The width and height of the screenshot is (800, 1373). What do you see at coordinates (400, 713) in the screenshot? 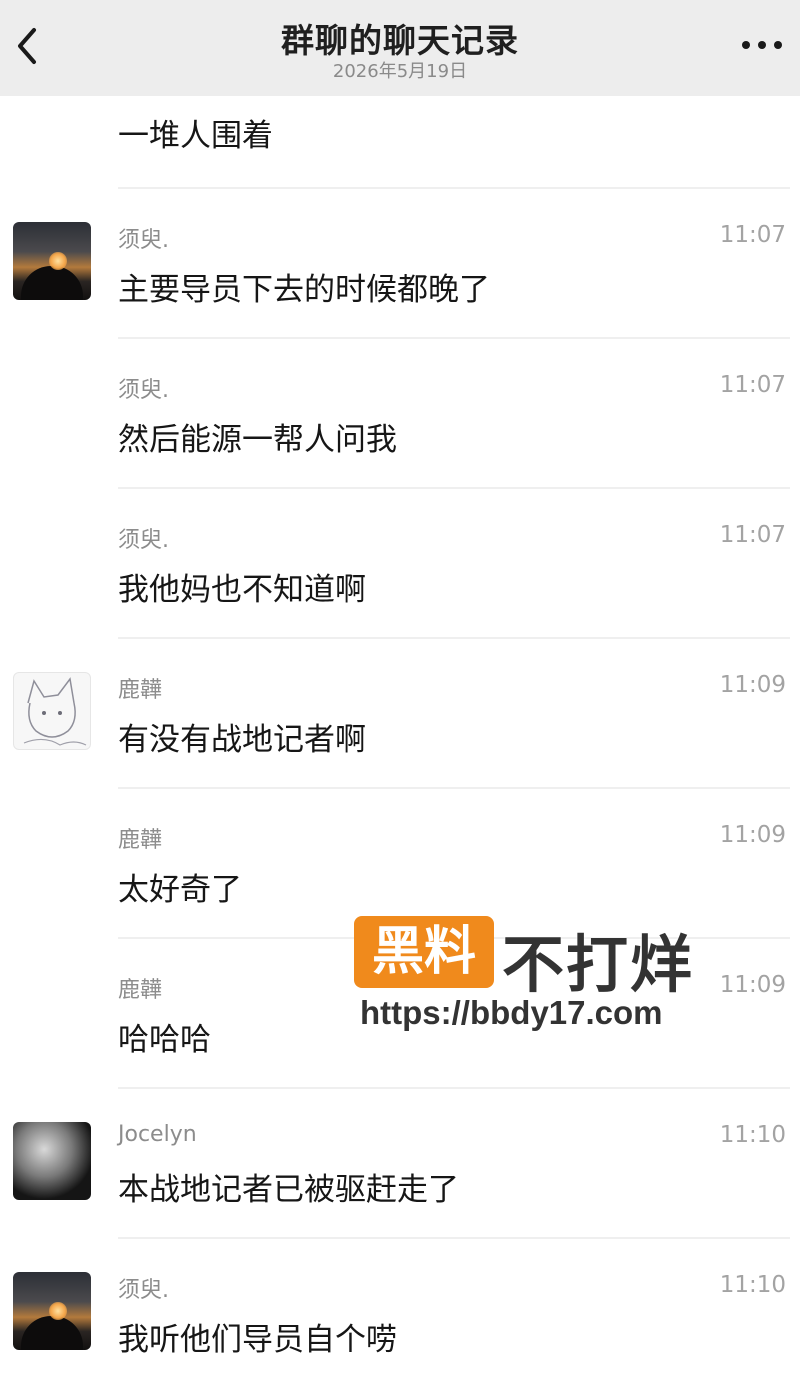
I see `message-item: 鹿韡 11:09 有没有战地记者啊` at bounding box center [400, 713].